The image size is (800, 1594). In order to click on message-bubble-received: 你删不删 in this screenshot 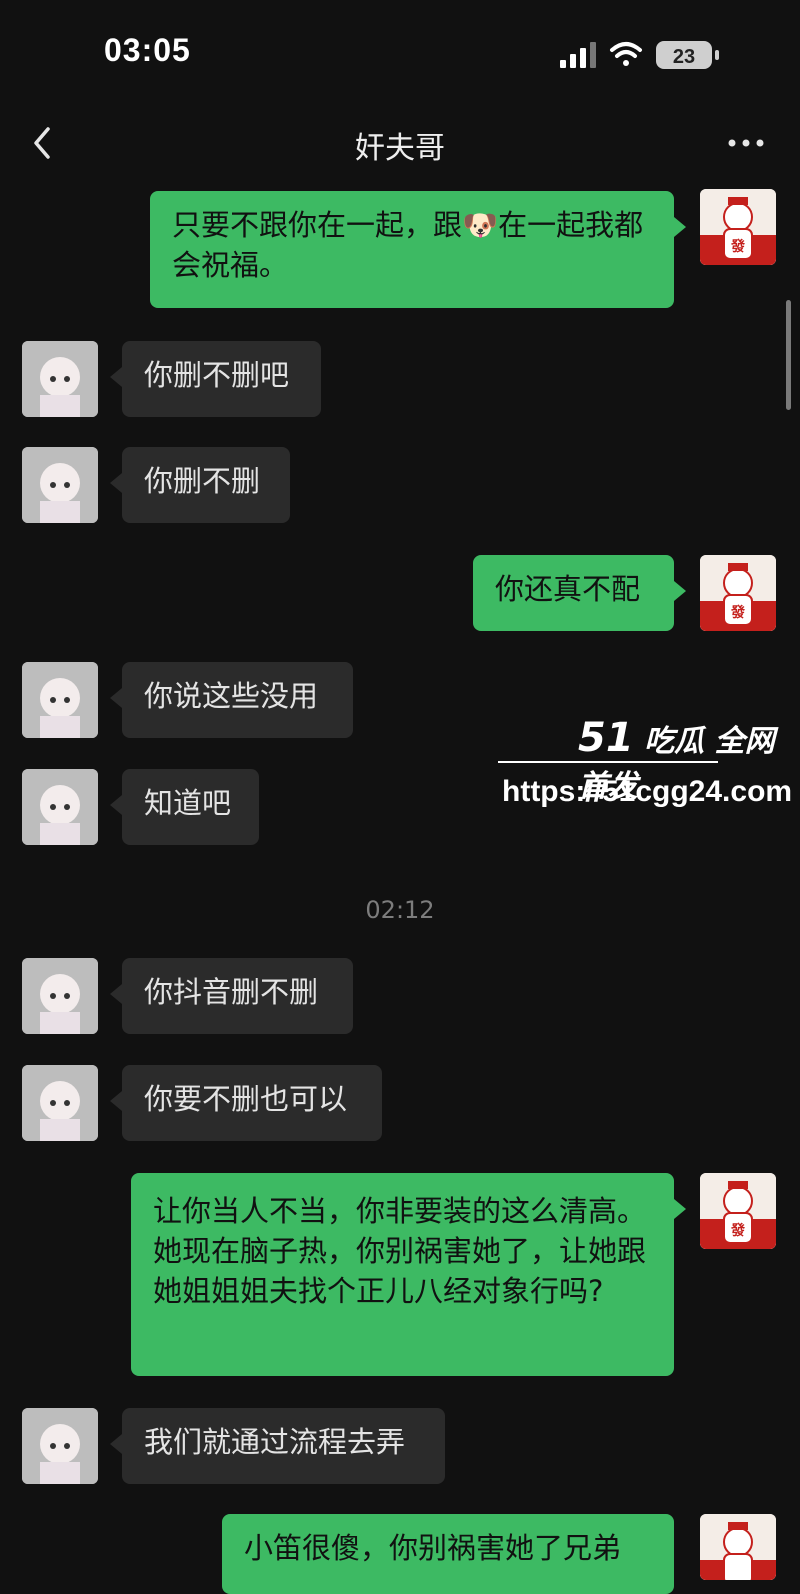, I will do `click(200, 485)`.